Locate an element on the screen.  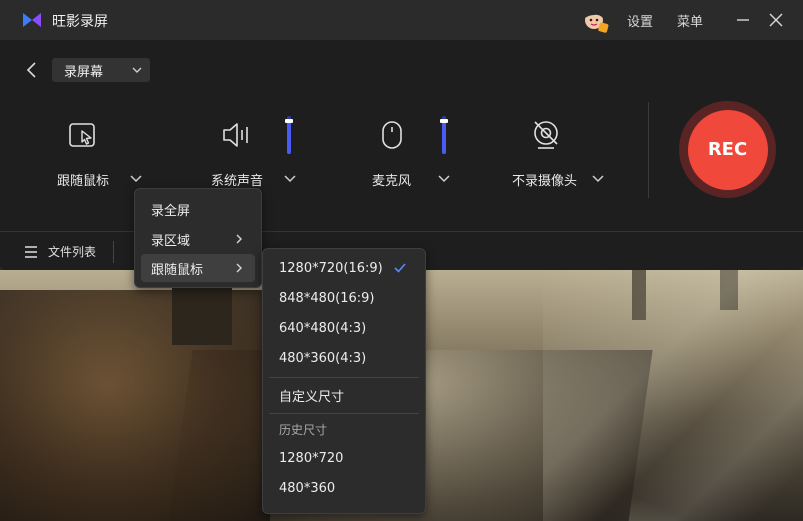
mode-select-value: 录屏幕 is located at coordinates (84, 72).